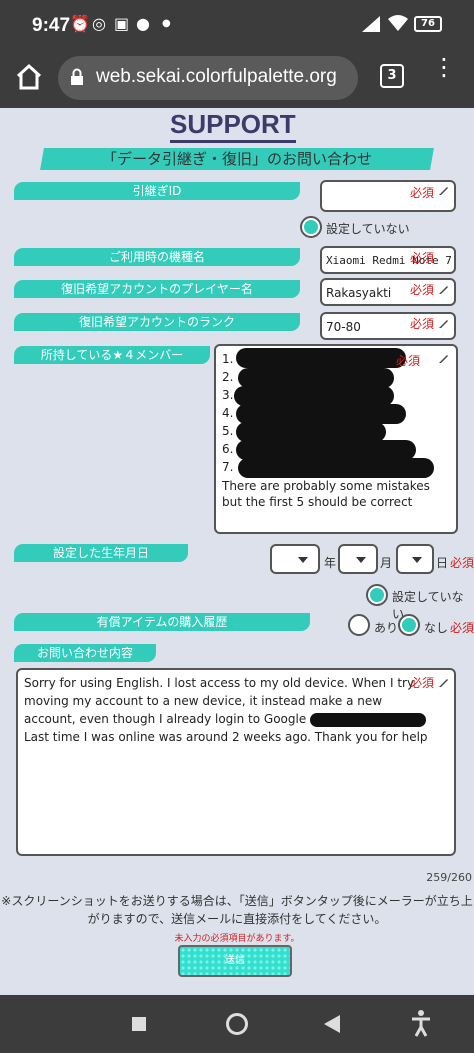 Image resolution: width=474 pixels, height=1053 pixels. What do you see at coordinates (139, 1024) in the screenshot?
I see `recents-icon` at bounding box center [139, 1024].